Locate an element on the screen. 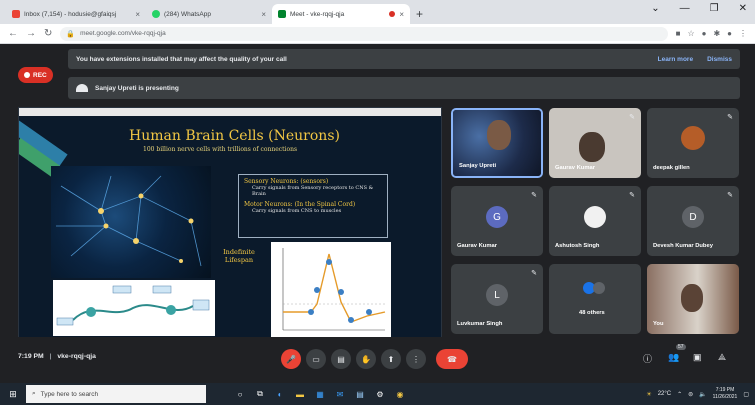 The height and width of the screenshot is (405, 755). mic-off-button: 🎤 is located at coordinates (291, 359).